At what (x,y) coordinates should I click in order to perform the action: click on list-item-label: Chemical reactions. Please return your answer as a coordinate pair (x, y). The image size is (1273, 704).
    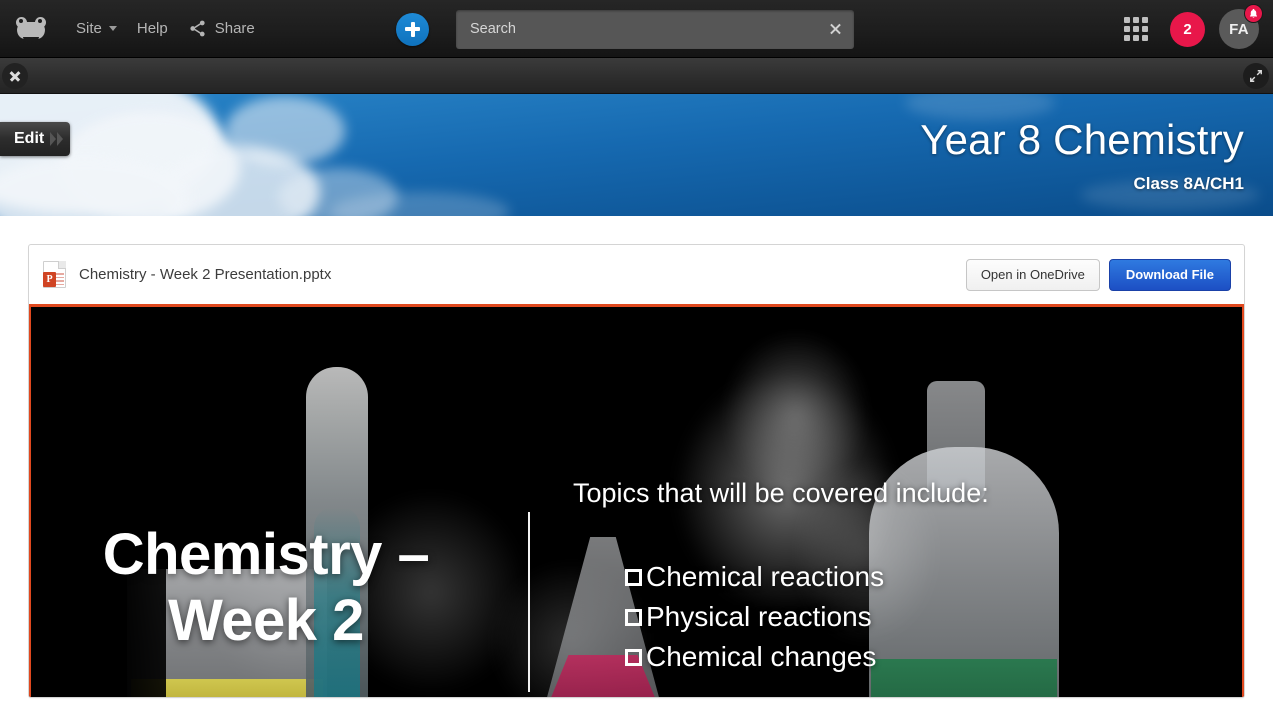
    Looking at the image, I should click on (765, 576).